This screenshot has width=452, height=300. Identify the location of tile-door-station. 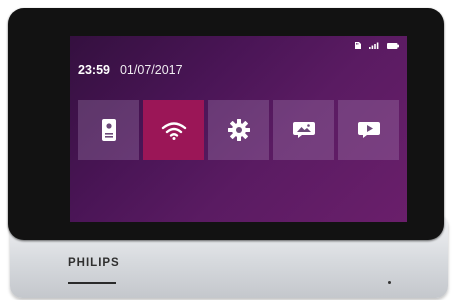
(108, 130).